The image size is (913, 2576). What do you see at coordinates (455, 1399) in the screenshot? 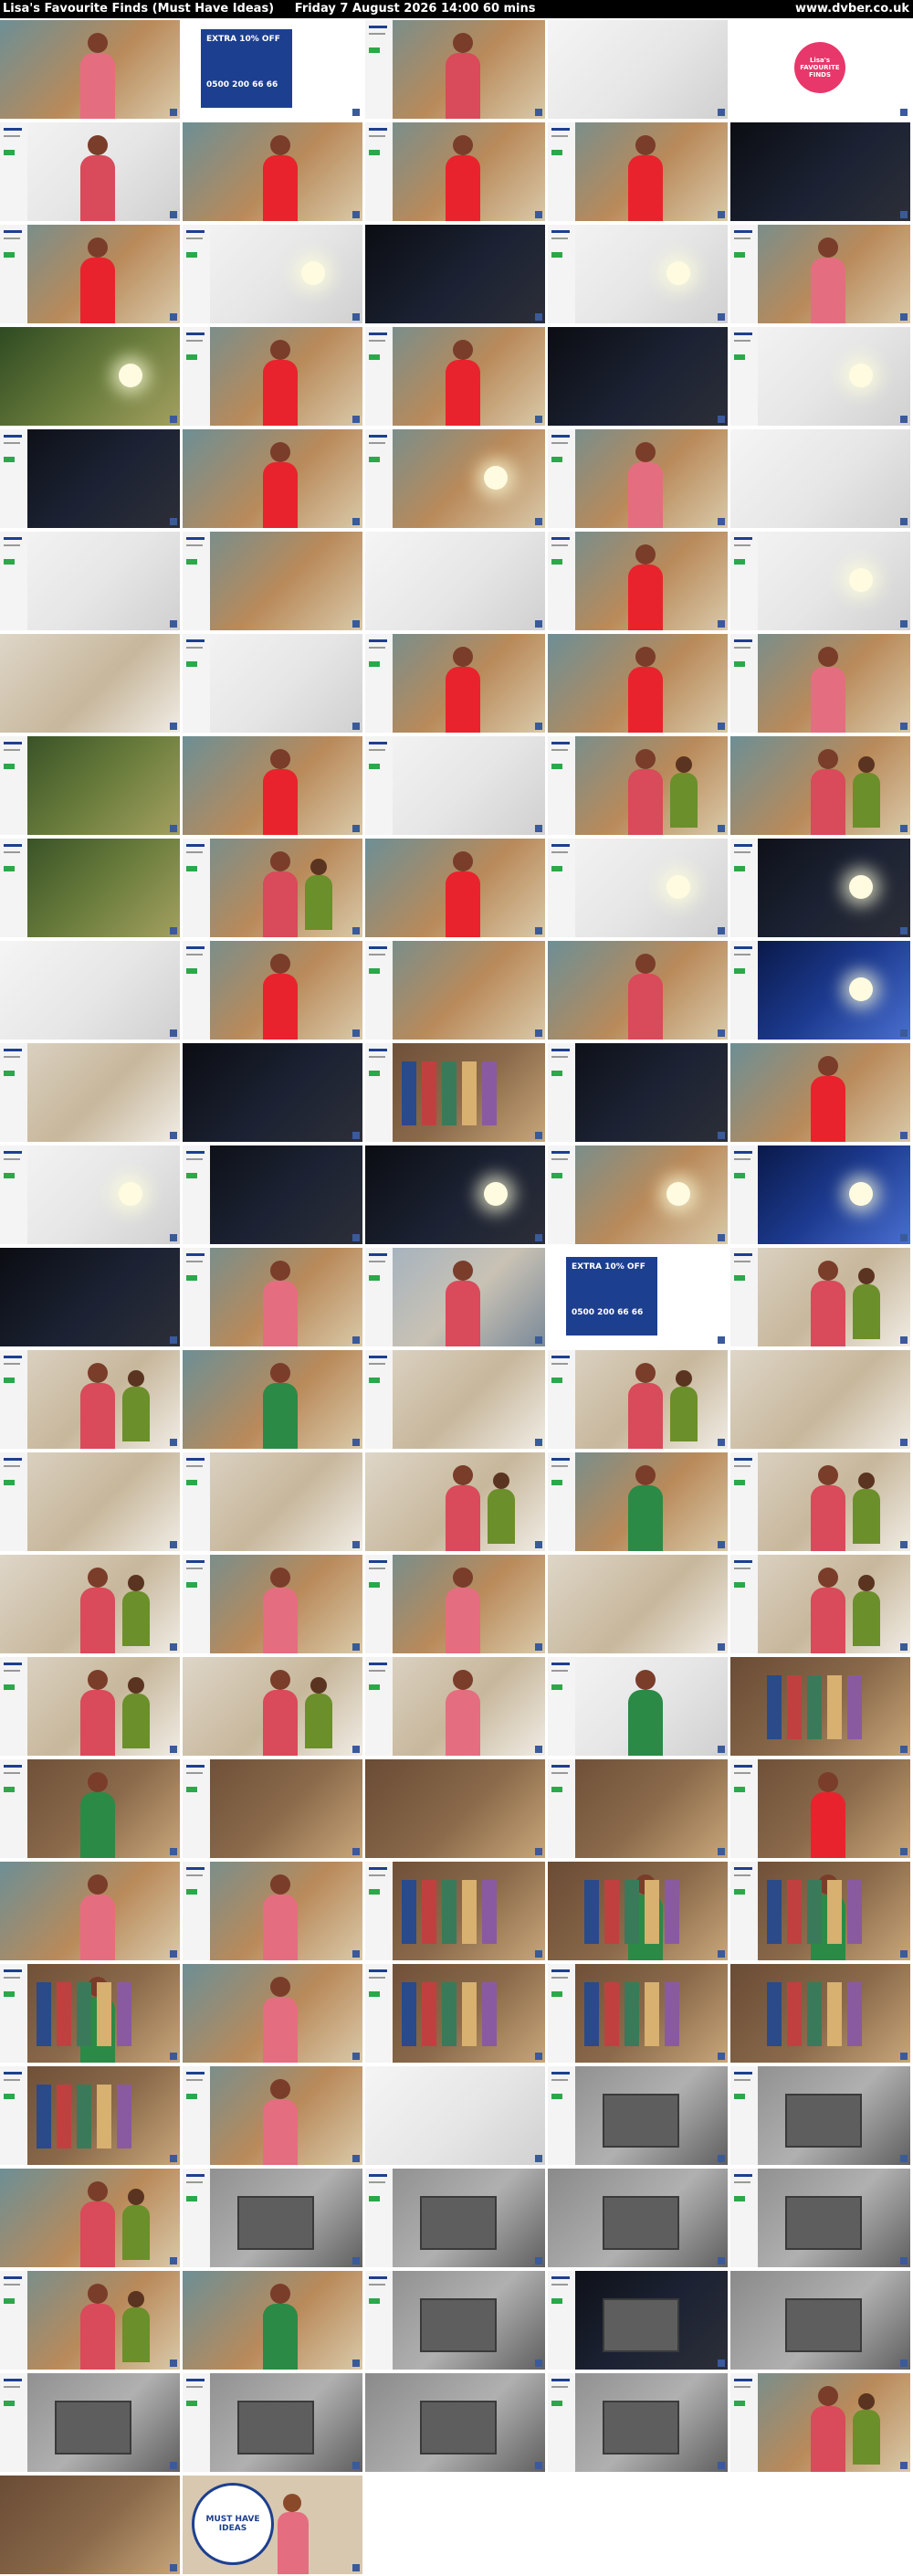
I see `thumbnail-kitchen-wide` at bounding box center [455, 1399].